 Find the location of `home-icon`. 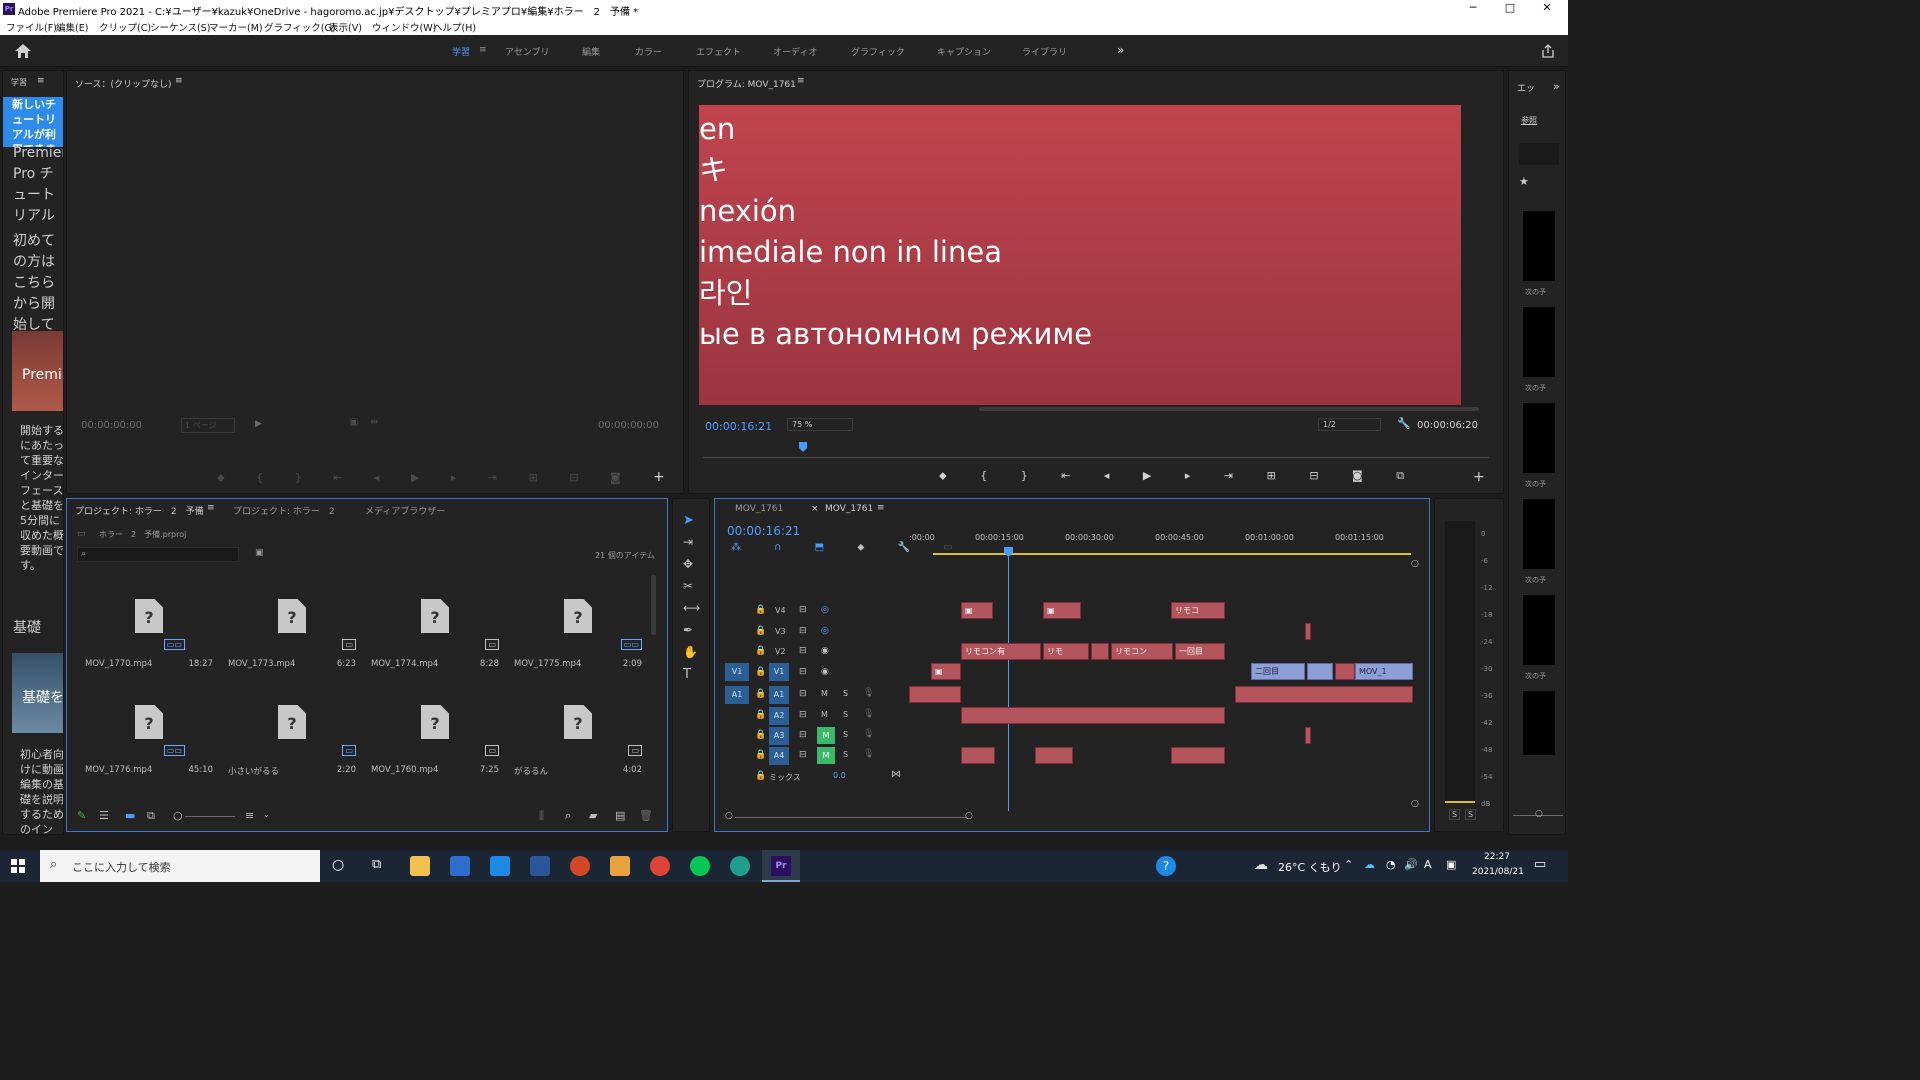

home-icon is located at coordinates (23, 51).